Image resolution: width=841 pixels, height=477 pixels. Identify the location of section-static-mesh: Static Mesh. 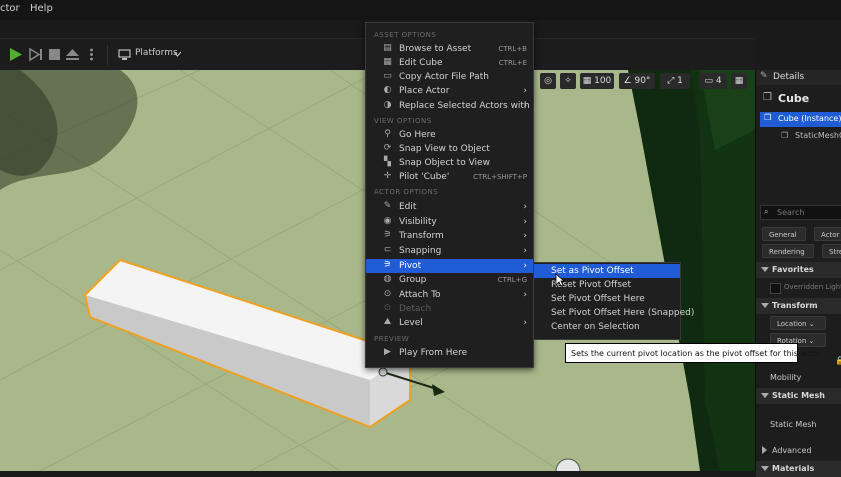
(798, 396).